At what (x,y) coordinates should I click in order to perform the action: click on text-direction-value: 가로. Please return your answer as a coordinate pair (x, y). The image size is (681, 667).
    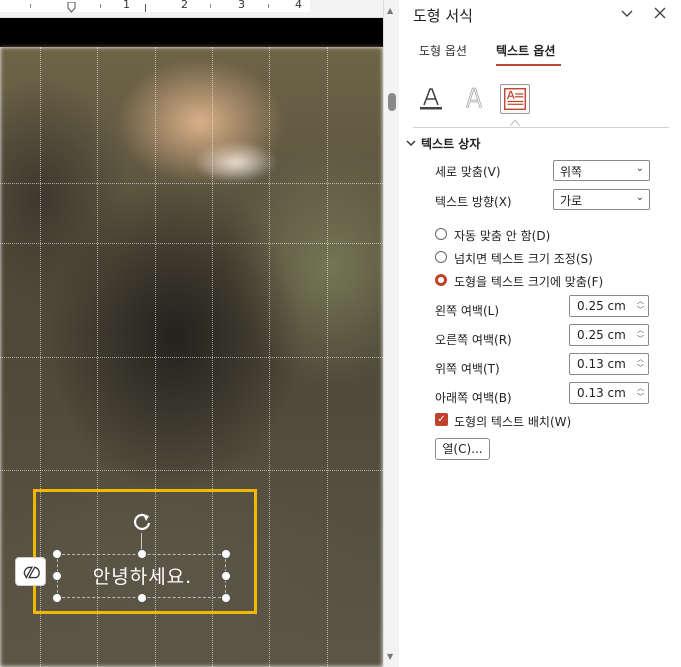
    Looking at the image, I should click on (571, 201).